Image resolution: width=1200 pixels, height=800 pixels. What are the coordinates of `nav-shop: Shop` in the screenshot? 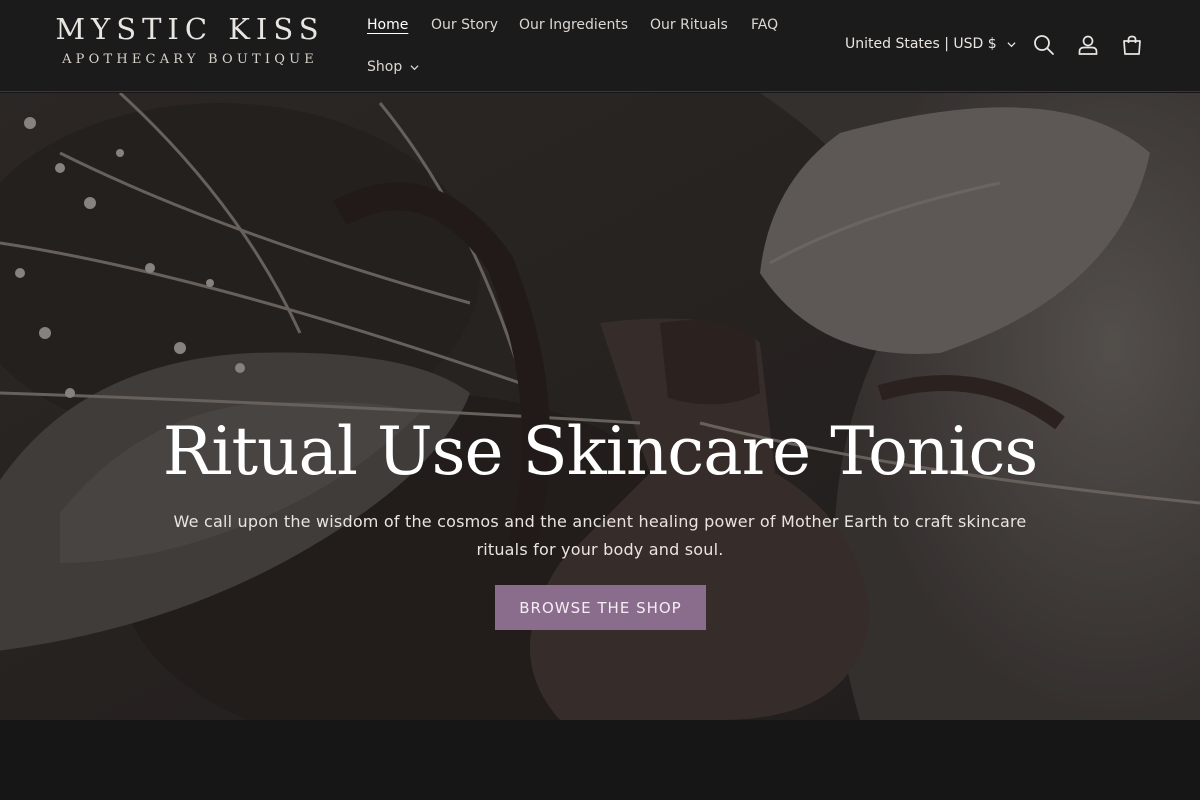 It's located at (393, 67).